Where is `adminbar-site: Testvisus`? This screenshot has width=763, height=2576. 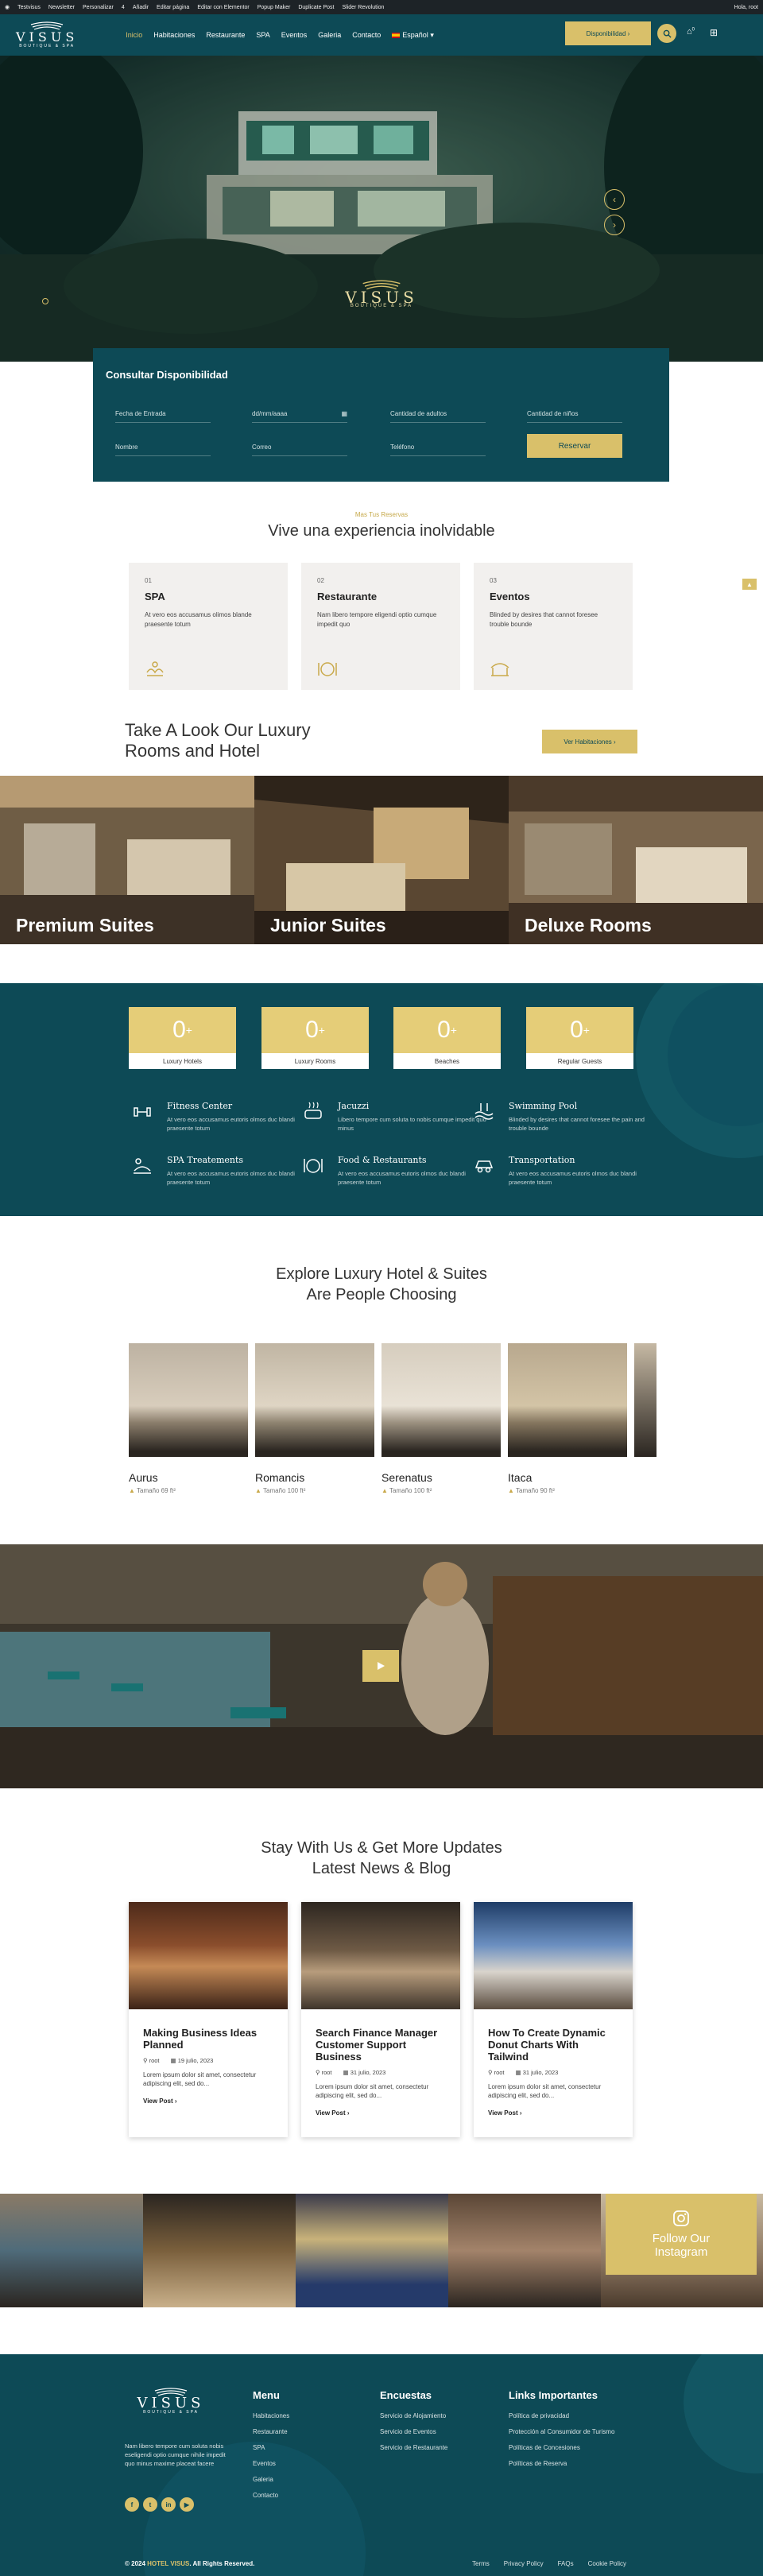
adminbar-site: Testvisus is located at coordinates (29, 7).